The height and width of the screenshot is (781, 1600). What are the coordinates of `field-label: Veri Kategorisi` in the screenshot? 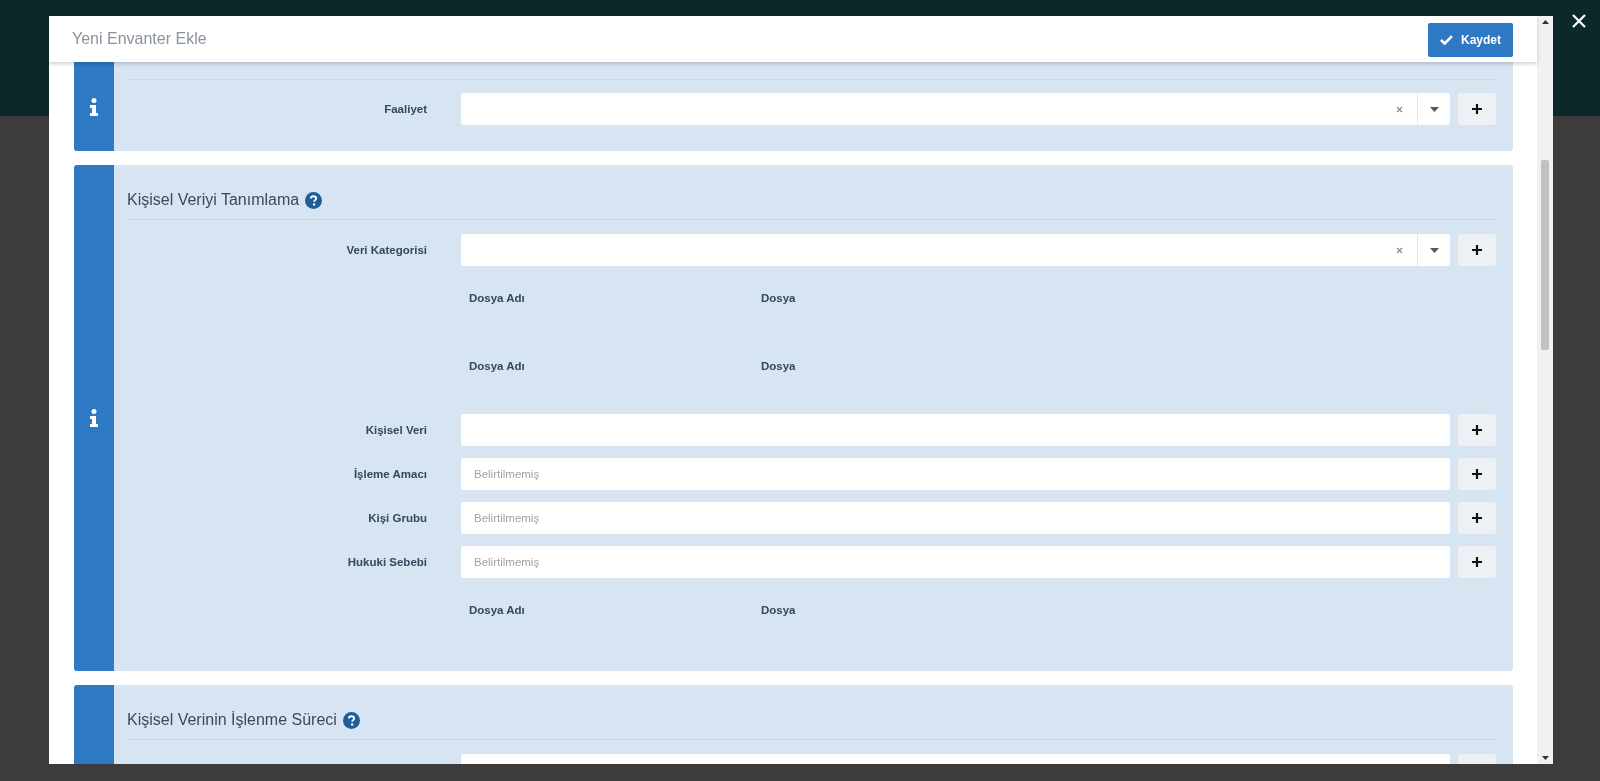 It's located at (386, 250).